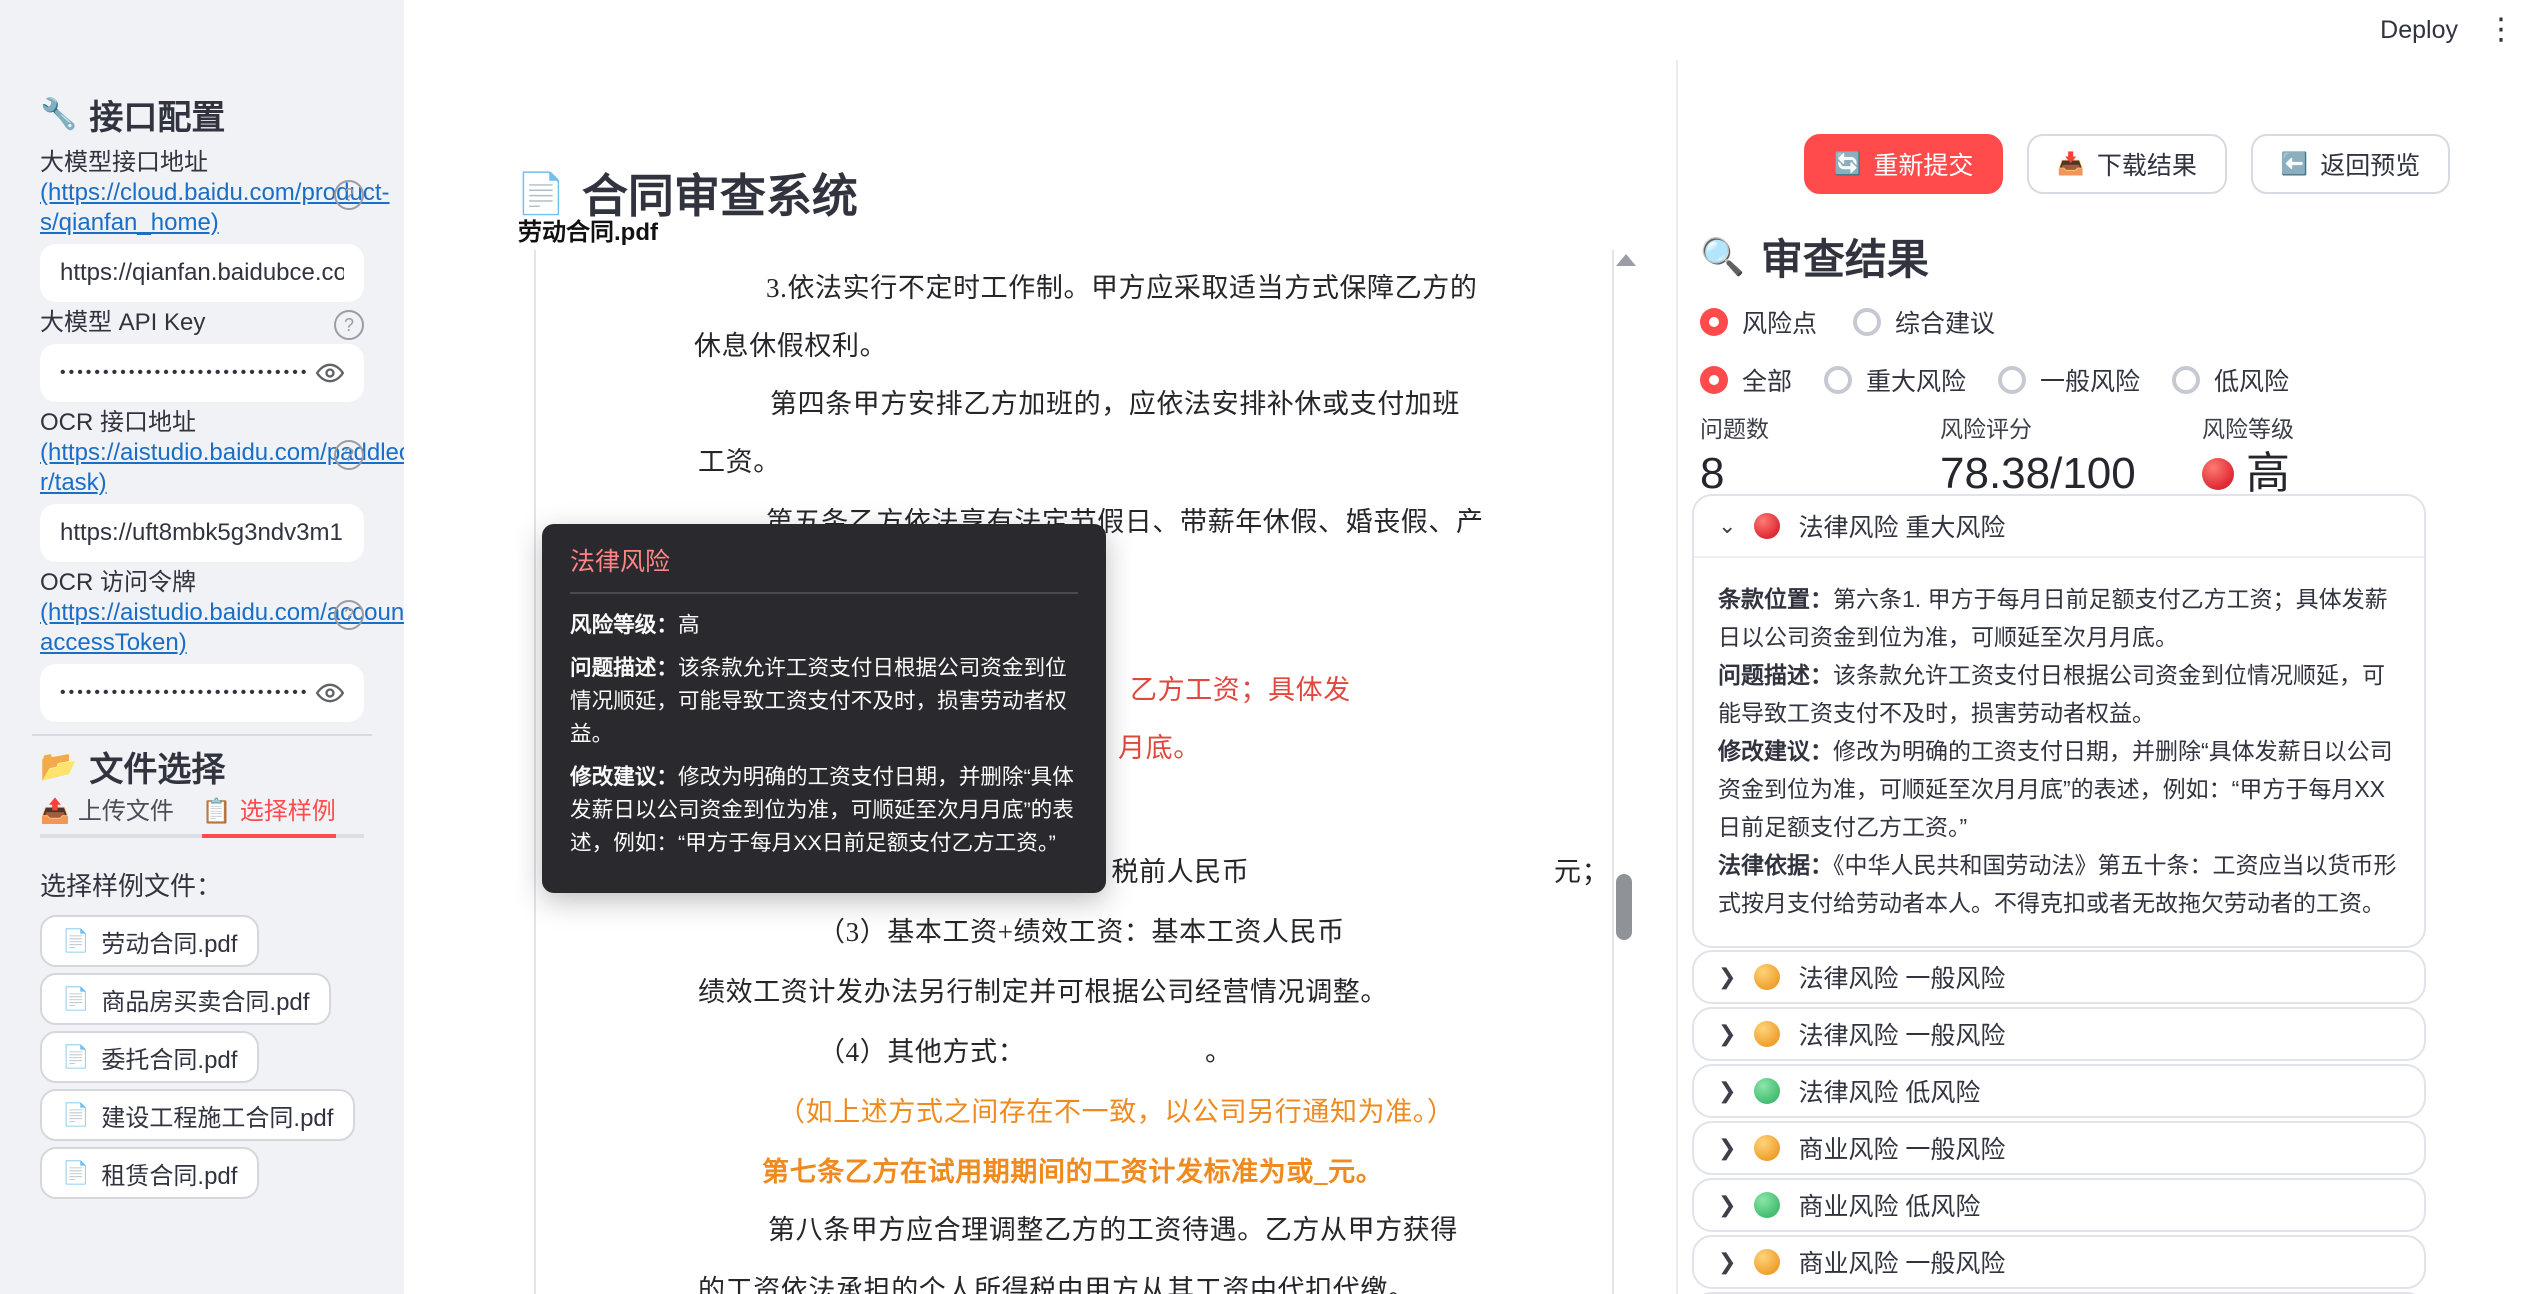 This screenshot has height=1294, width=2536. What do you see at coordinates (190, 223) in the screenshot?
I see `llm-endpoint-link: s/qianfan_home)` at bounding box center [190, 223].